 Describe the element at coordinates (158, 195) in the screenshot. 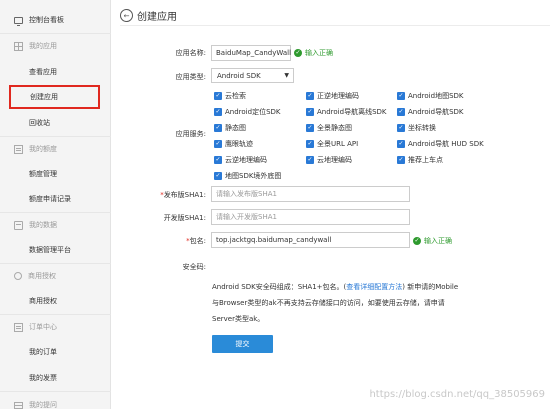

I see `release-sha1-label: *发布版SHA1:` at that location.